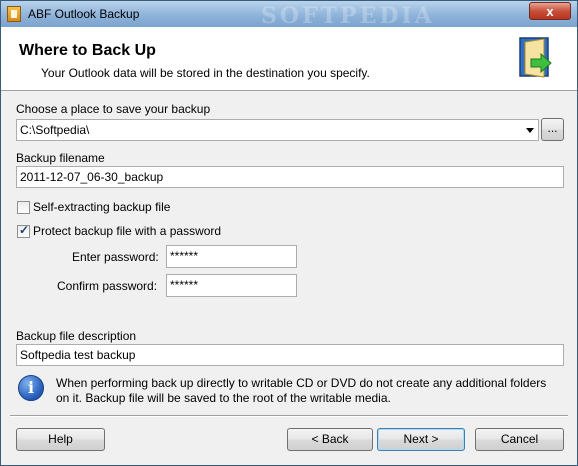  What do you see at coordinates (84, 14) in the screenshot?
I see `window-title: ABF Outlook Backup` at bounding box center [84, 14].